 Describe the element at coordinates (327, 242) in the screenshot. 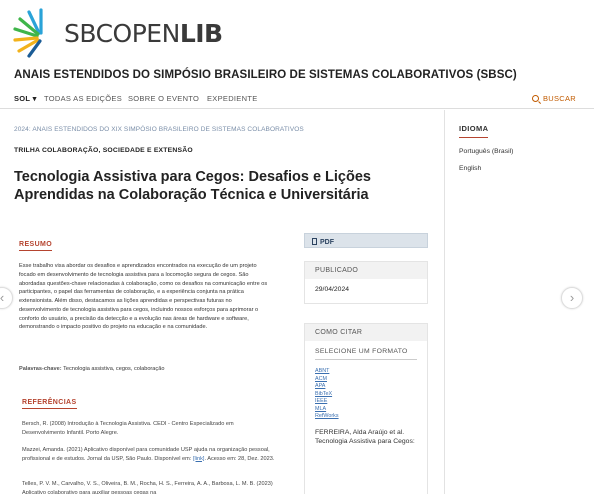

I see `pdf-label: PDF` at that location.